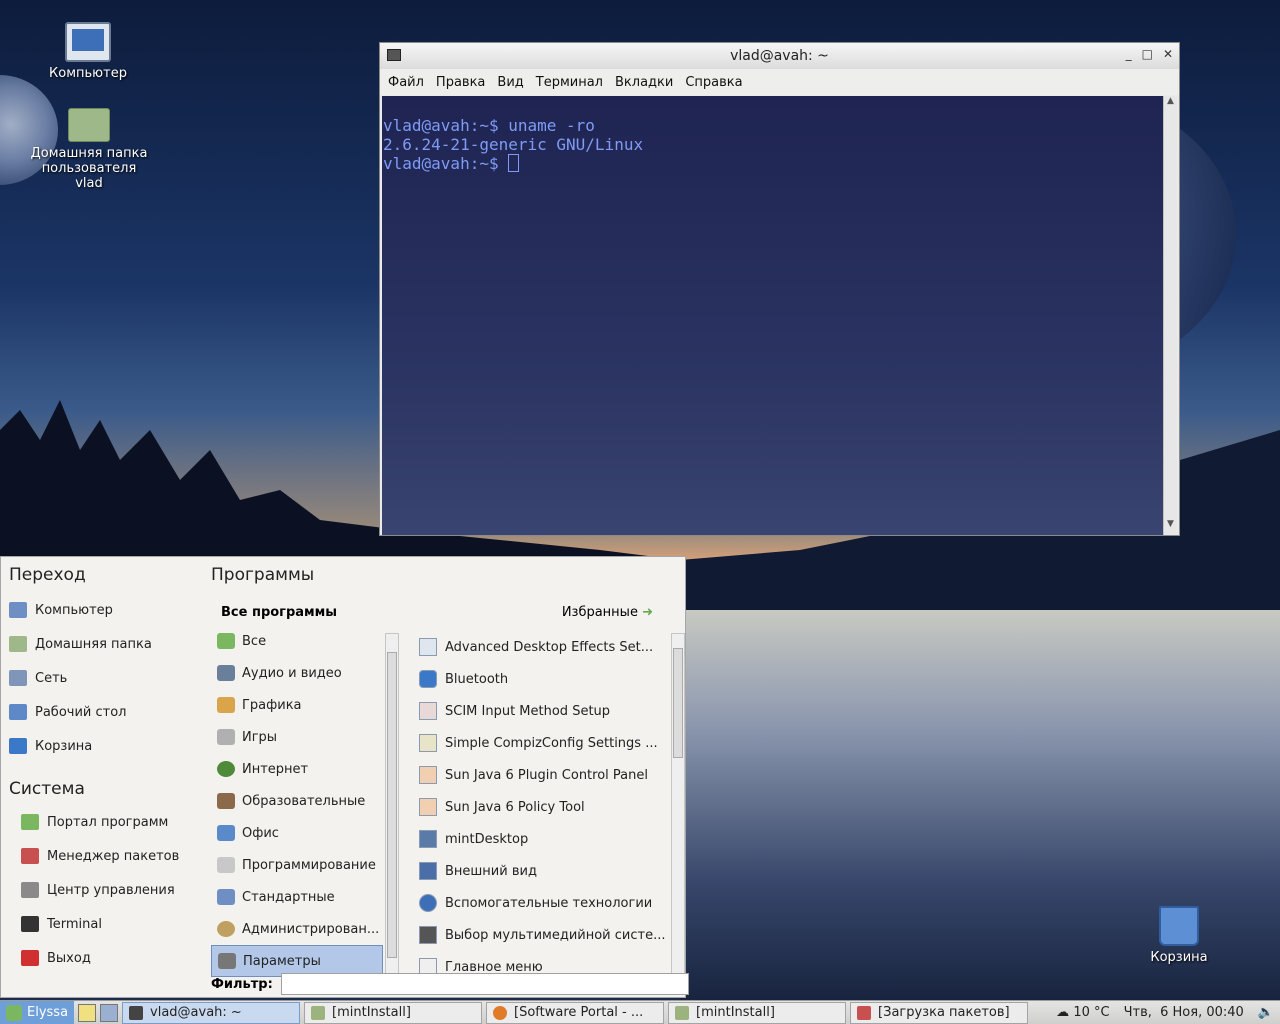  I want to click on package-manager-icon, so click(30, 856).